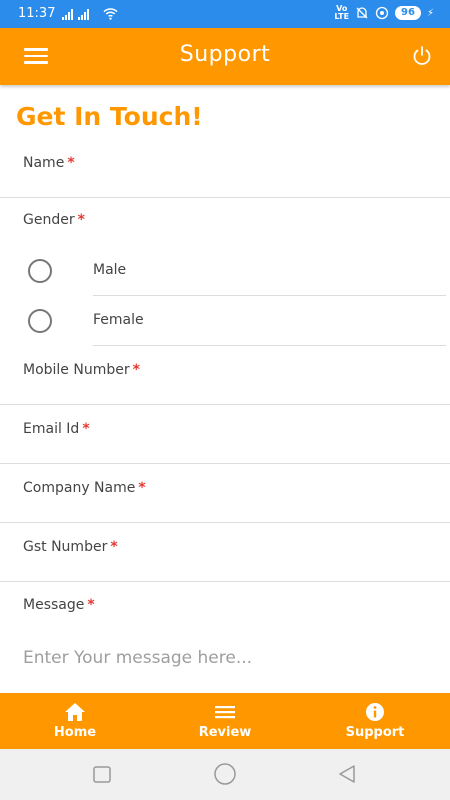  Describe the element at coordinates (225, 375) in the screenshot. I see `mobile-number-field: Mobile Number *` at that location.